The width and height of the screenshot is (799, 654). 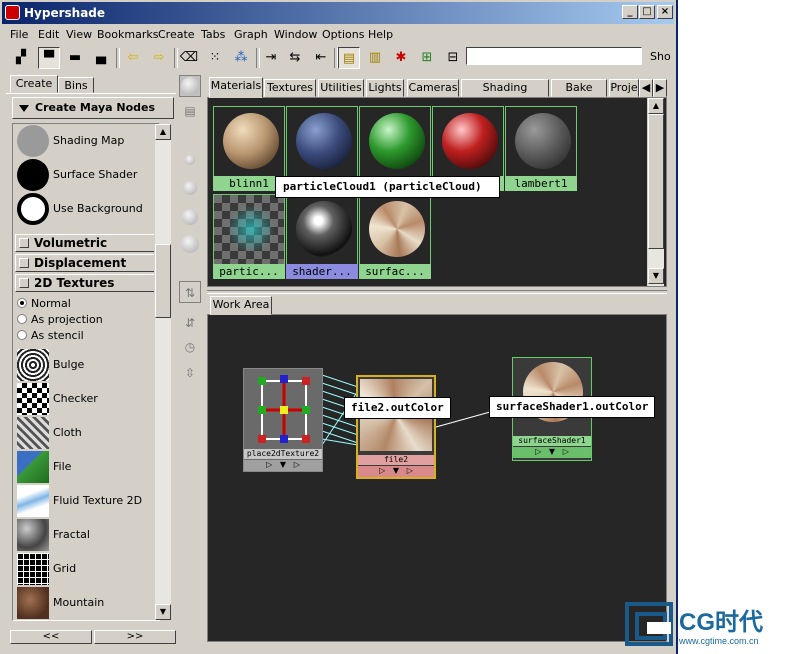 I want to click on swatch-size-icon: ⊟, so click(x=453, y=58).